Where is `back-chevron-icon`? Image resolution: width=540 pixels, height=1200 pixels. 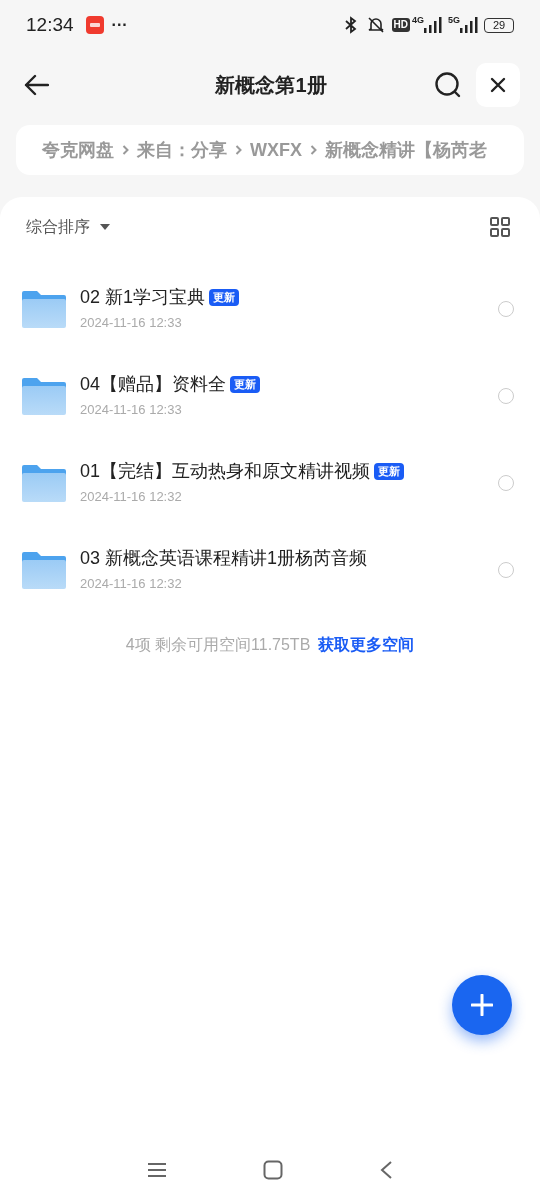
back-chevron-icon is located at coordinates (386, 1170).